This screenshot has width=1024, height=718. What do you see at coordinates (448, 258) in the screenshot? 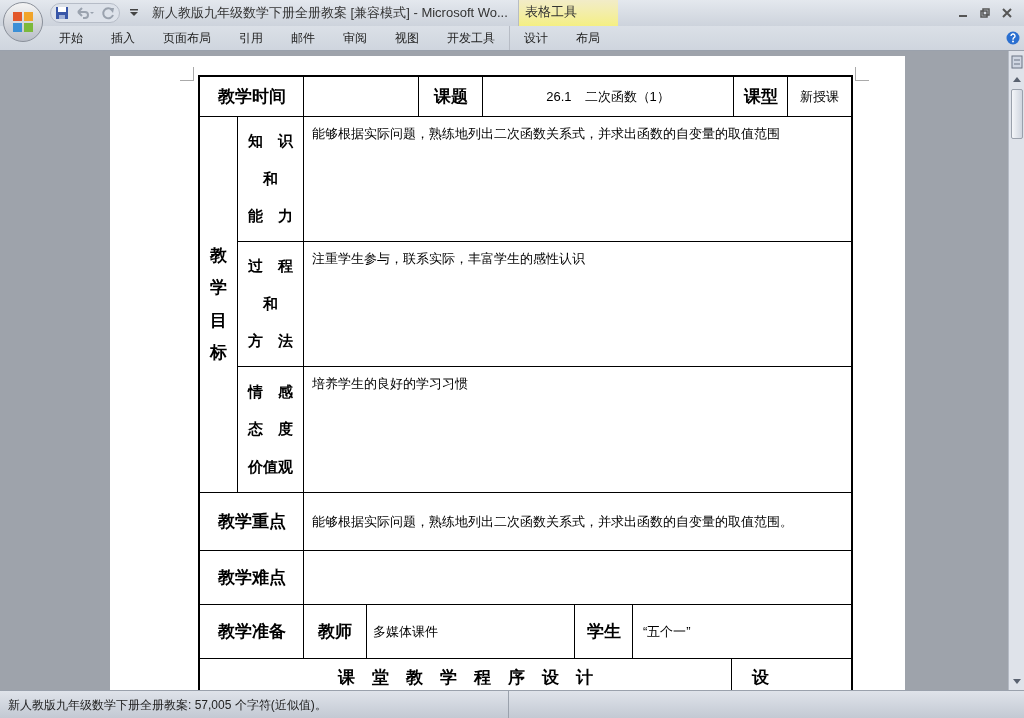
I see `table-cell: 注重学生参与，联系实际，丰富学生的感性认识` at bounding box center [448, 258].